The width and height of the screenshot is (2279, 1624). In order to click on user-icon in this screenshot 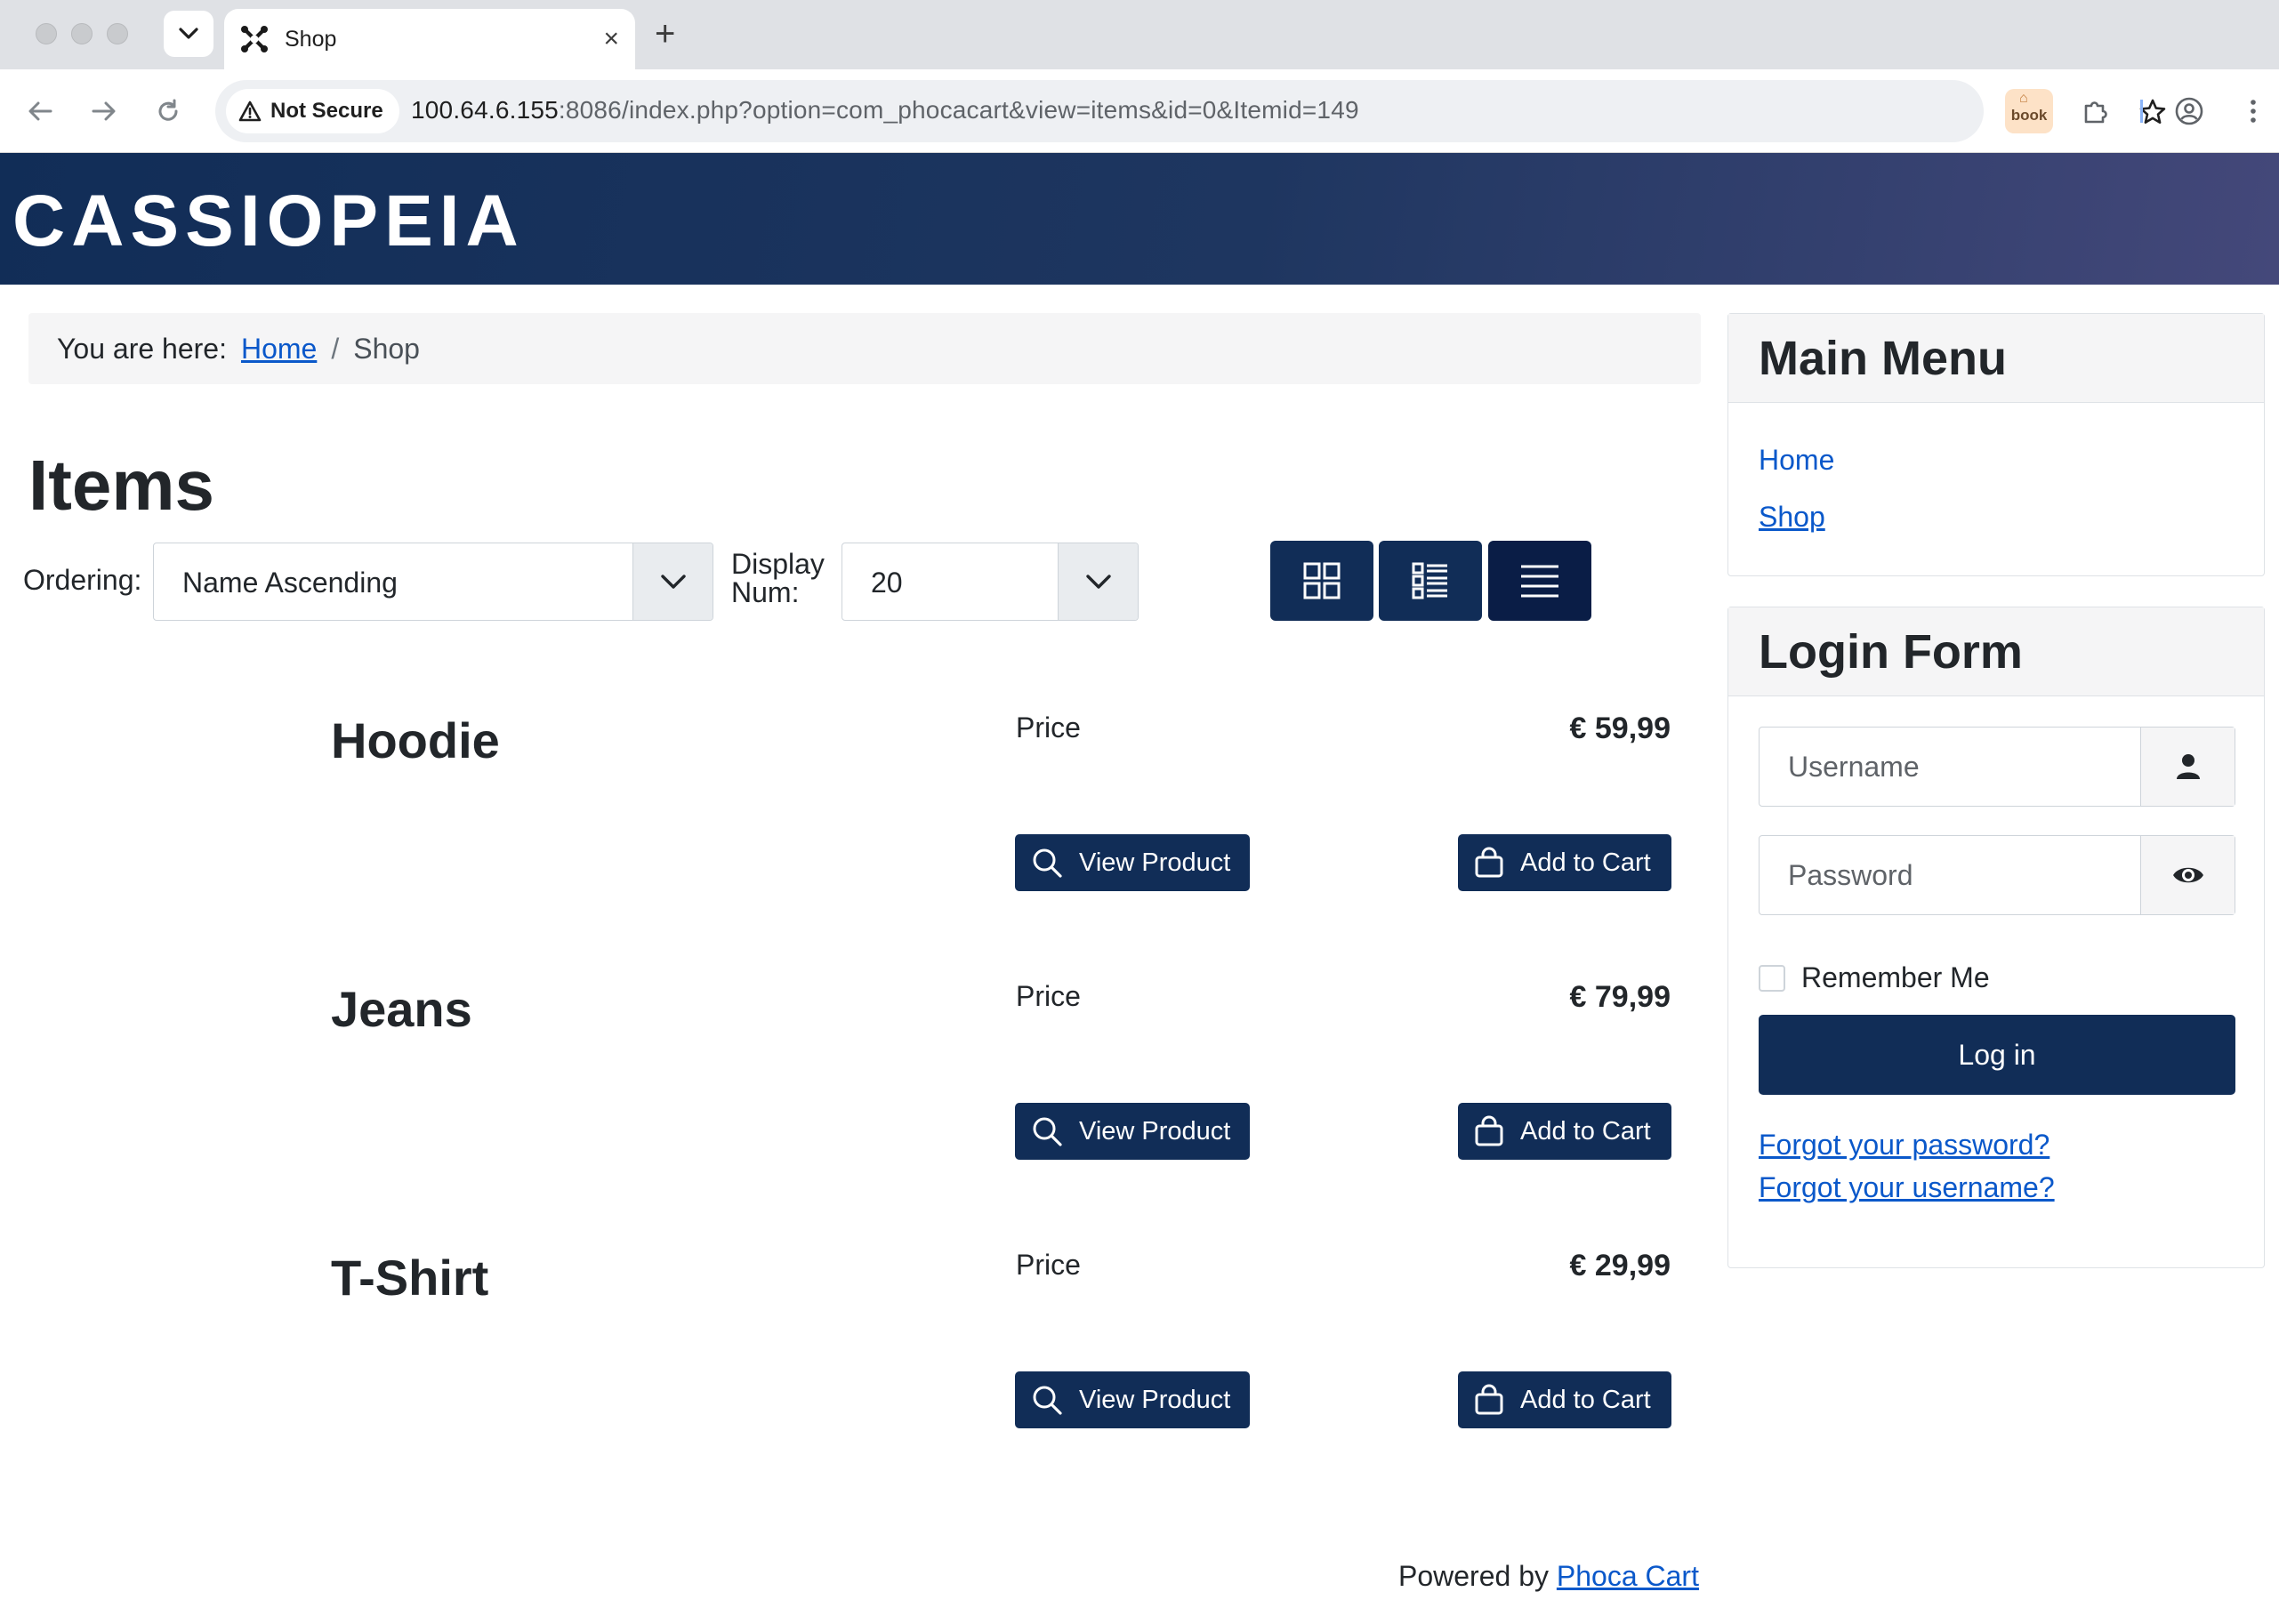, I will do `click(2187, 767)`.